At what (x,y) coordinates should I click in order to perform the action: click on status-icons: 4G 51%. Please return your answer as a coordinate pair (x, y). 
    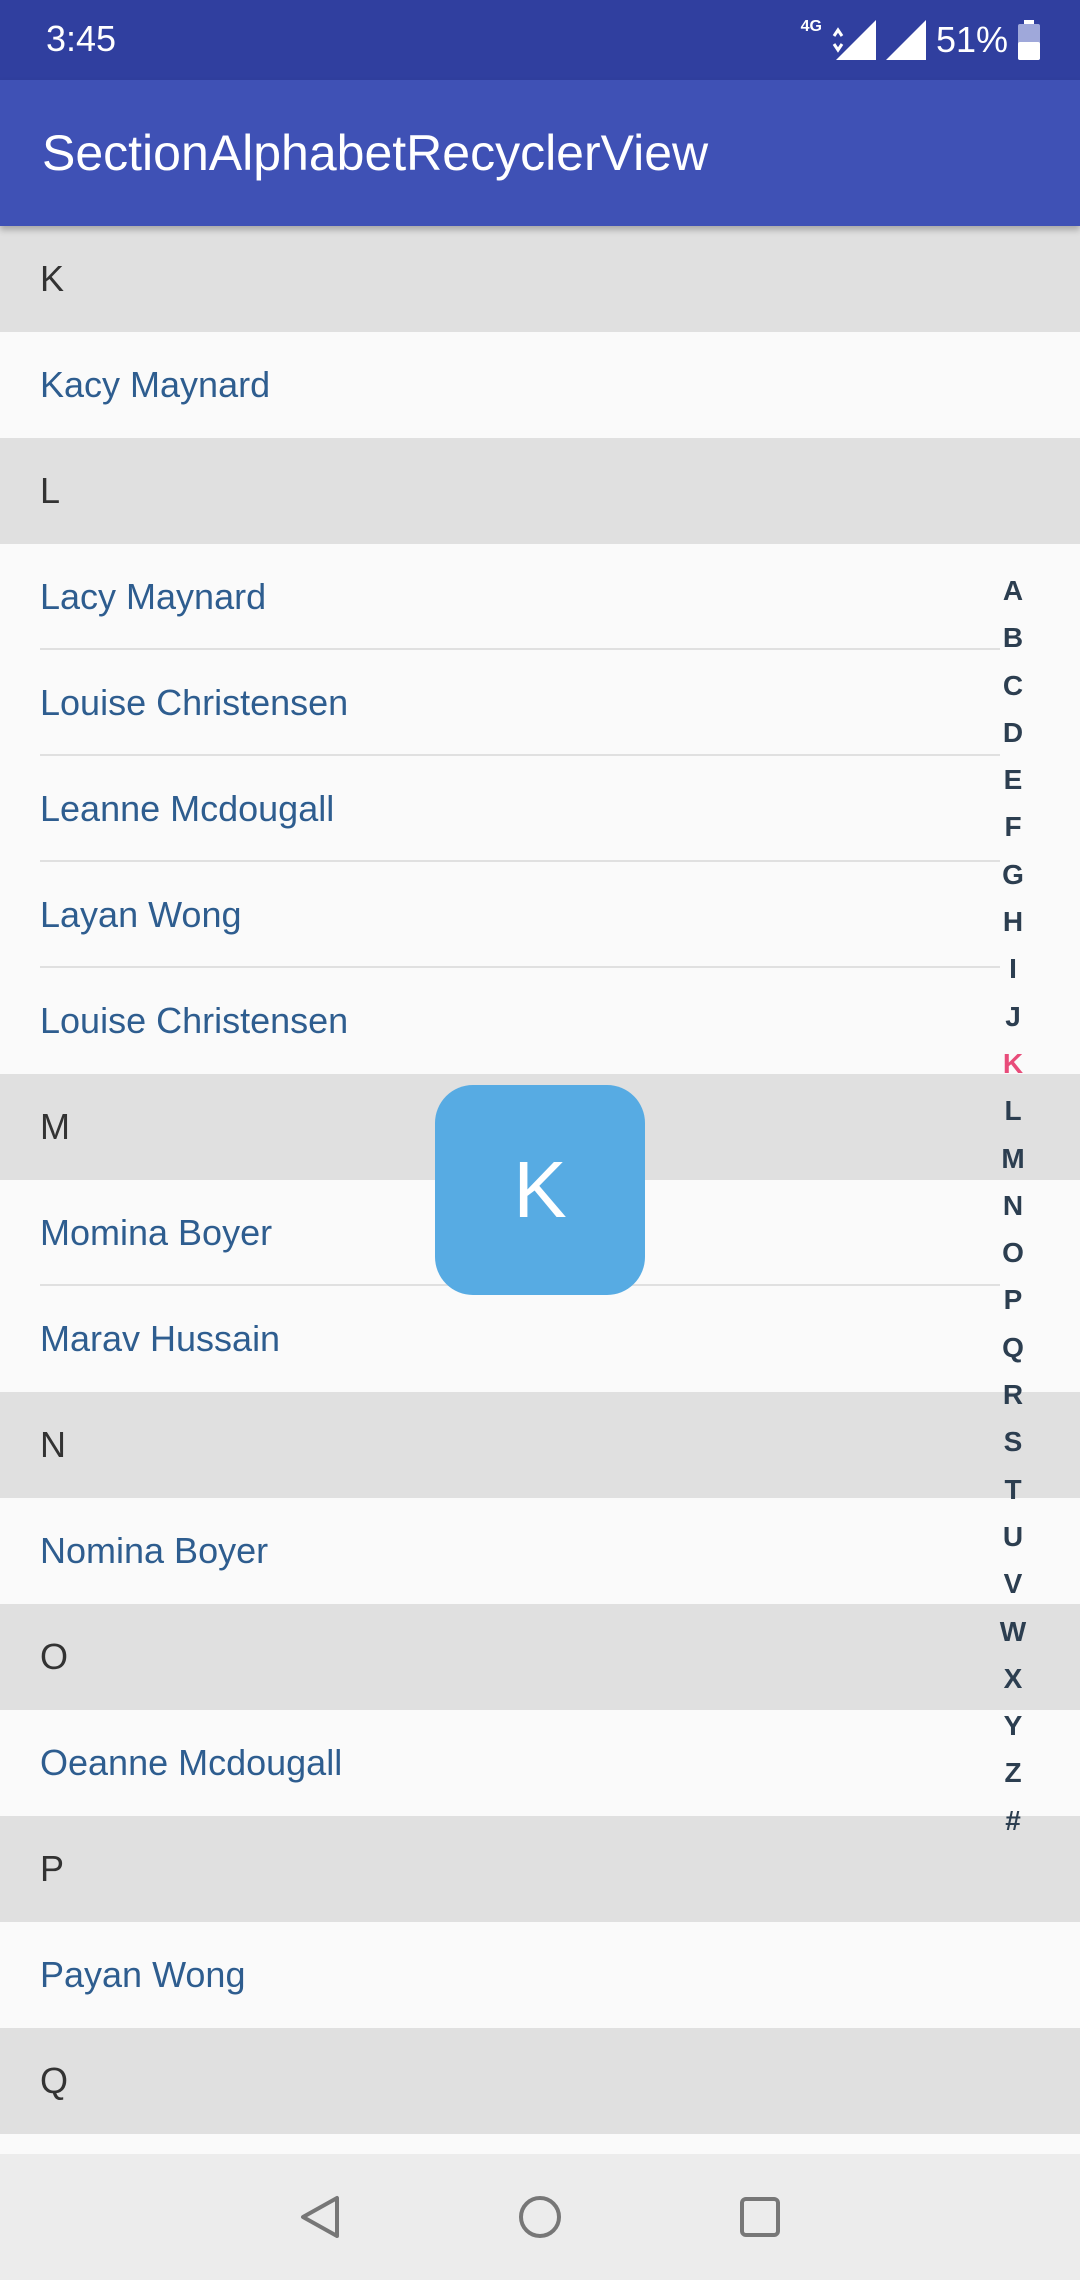
    Looking at the image, I should click on (920, 40).